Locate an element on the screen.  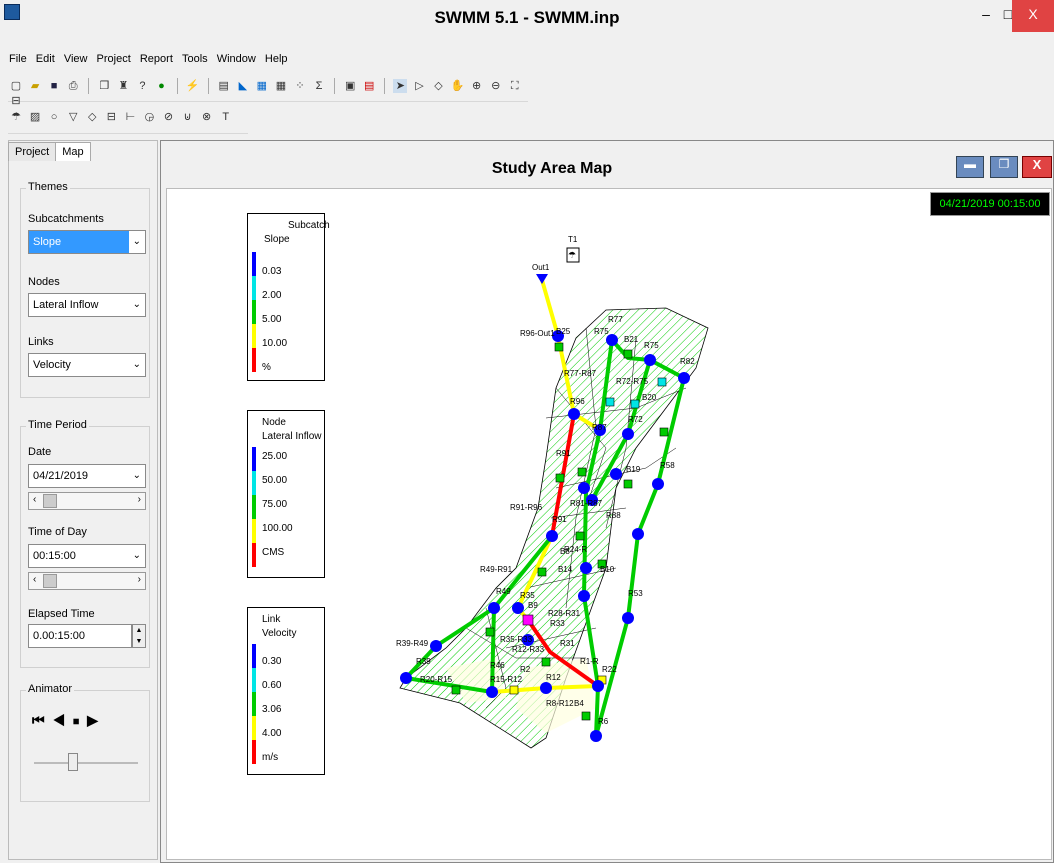
elapsed-time-field: 0.00:15:00 is located at coordinates (80, 636).